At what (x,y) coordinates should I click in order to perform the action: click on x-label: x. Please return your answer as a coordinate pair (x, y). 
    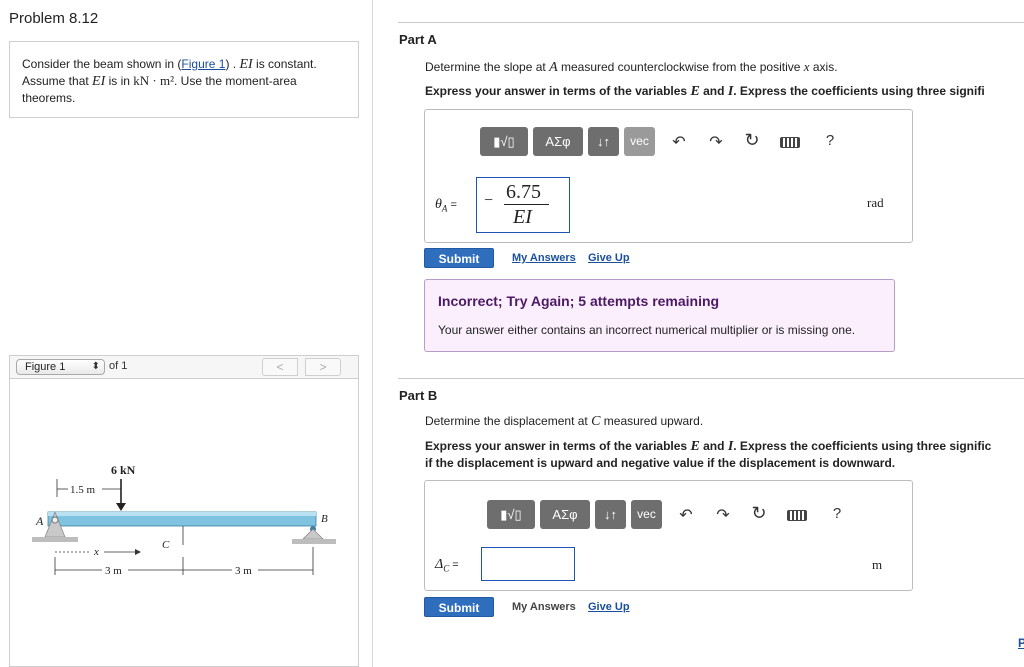
    Looking at the image, I should click on (96, 552).